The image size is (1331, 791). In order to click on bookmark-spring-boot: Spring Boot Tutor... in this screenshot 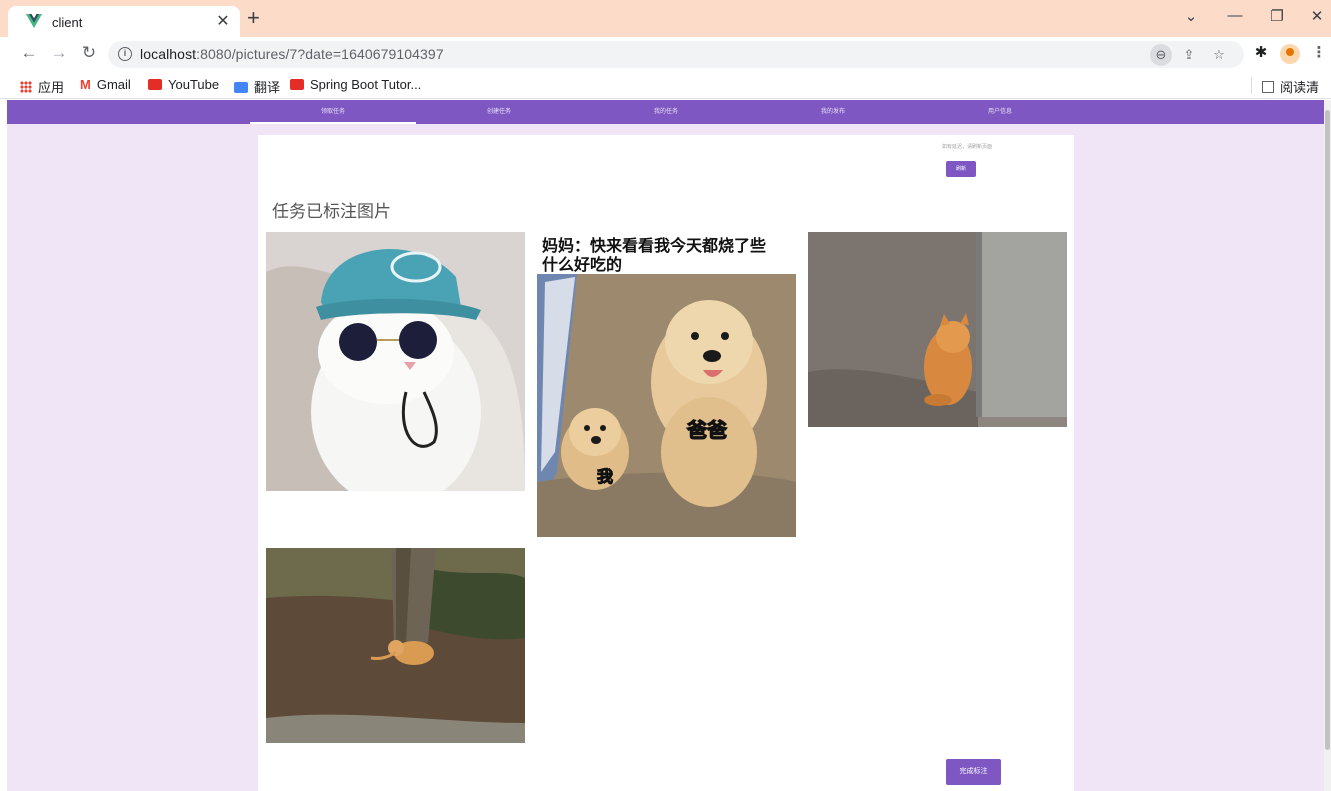, I will do `click(355, 84)`.